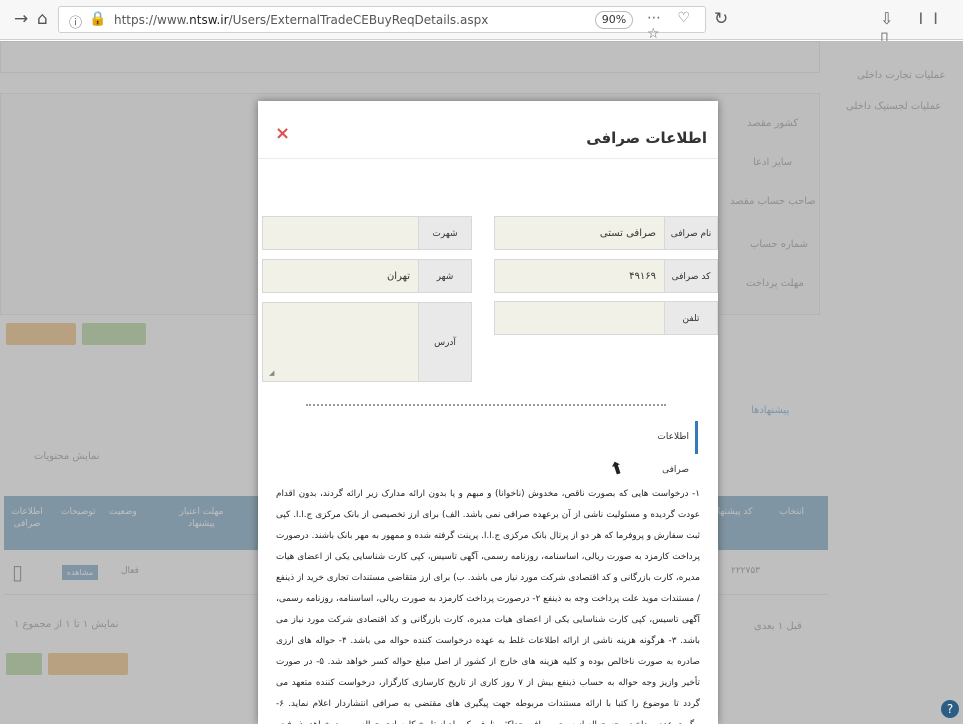 This screenshot has width=963, height=724. Describe the element at coordinates (444, 276) in the screenshot. I see `city-label: شهر` at that location.